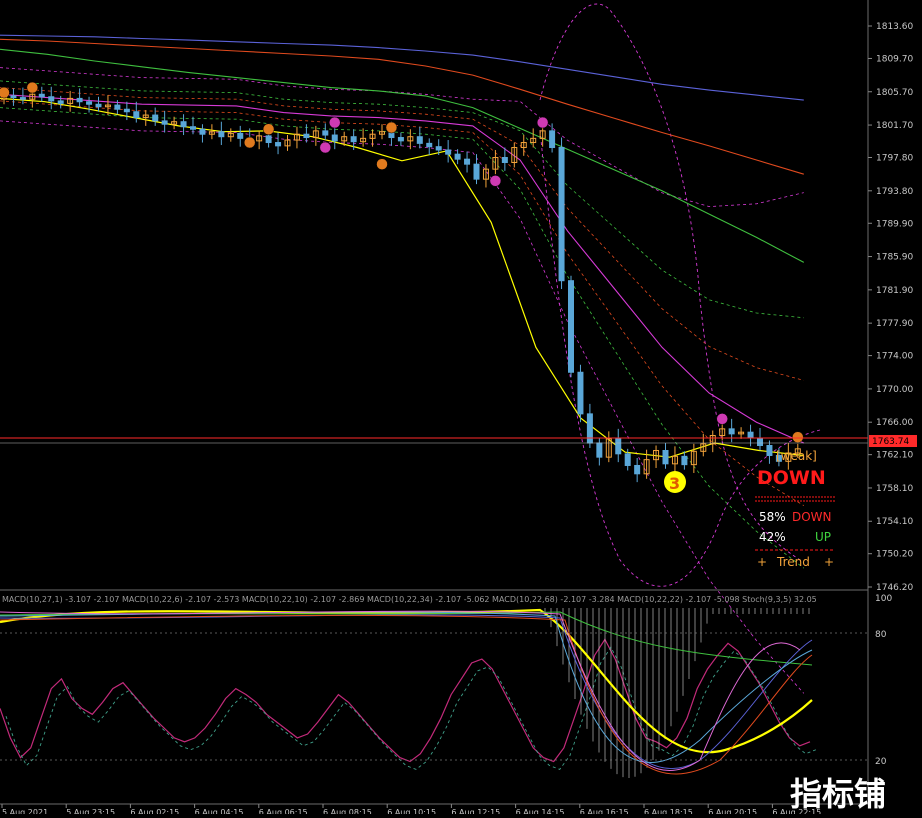 The height and width of the screenshot is (818, 922). Describe the element at coordinates (894, 456) in the screenshot. I see `price-tick-label: 1762.10` at that location.